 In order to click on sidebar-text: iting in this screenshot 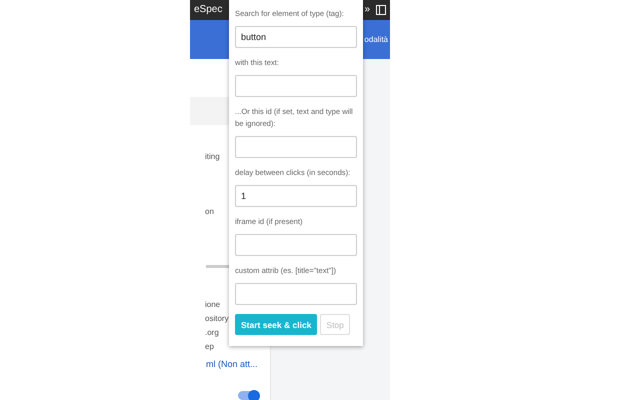, I will do `click(212, 157)`.